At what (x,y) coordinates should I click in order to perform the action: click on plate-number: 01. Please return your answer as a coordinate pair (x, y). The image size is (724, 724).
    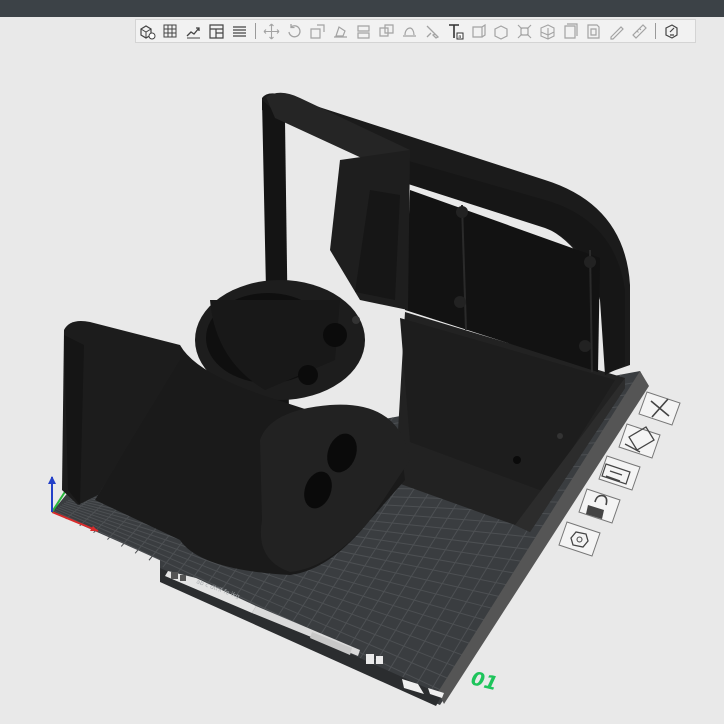
    Looking at the image, I should click on (484, 682).